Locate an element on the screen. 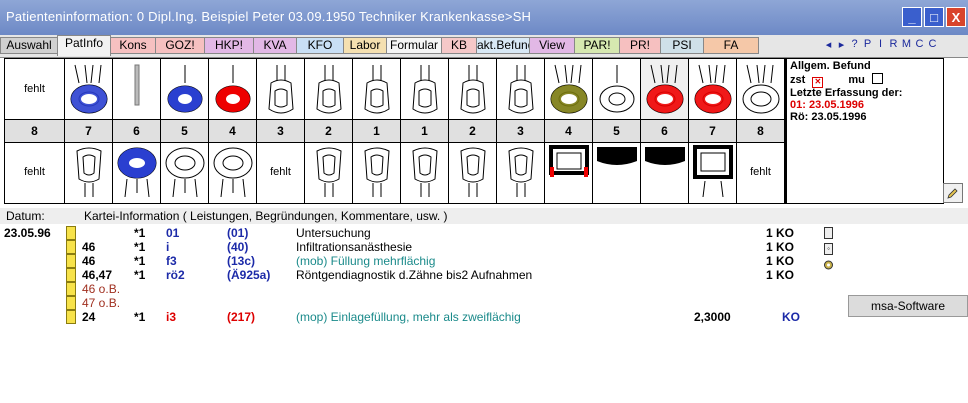 The width and height of the screenshot is (968, 403). entry-description: Untersuchung is located at coordinates (333, 233).